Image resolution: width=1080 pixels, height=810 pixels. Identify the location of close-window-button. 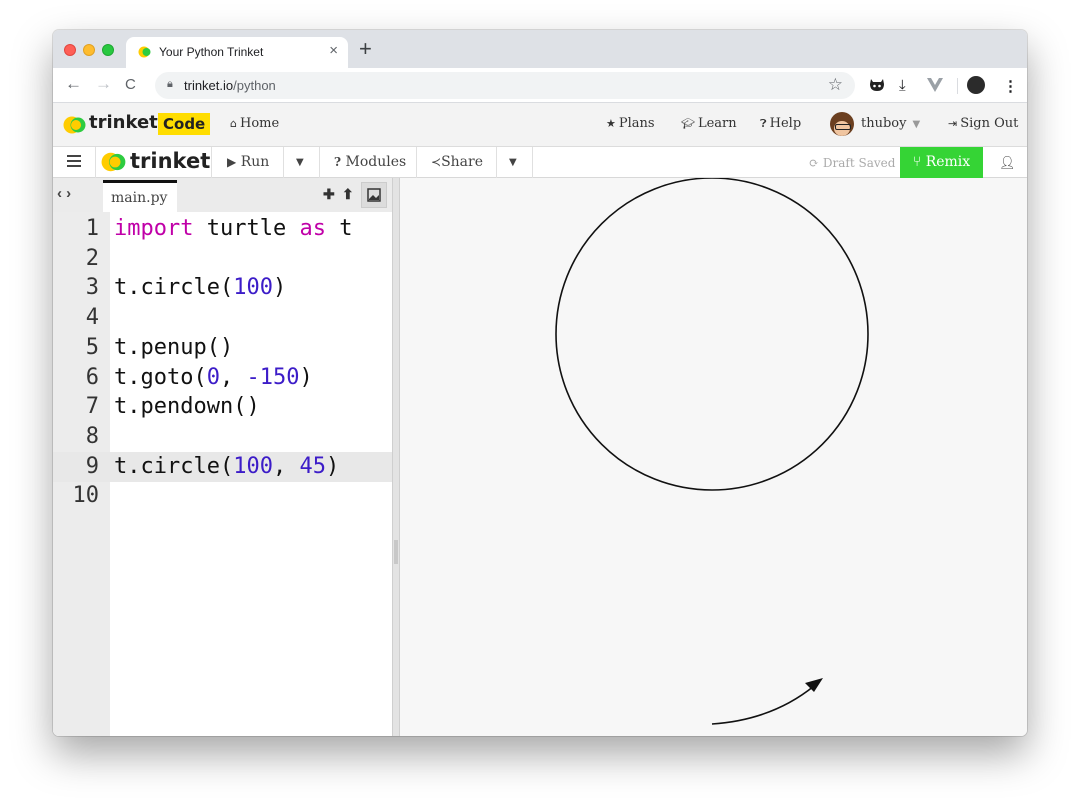
(70, 50).